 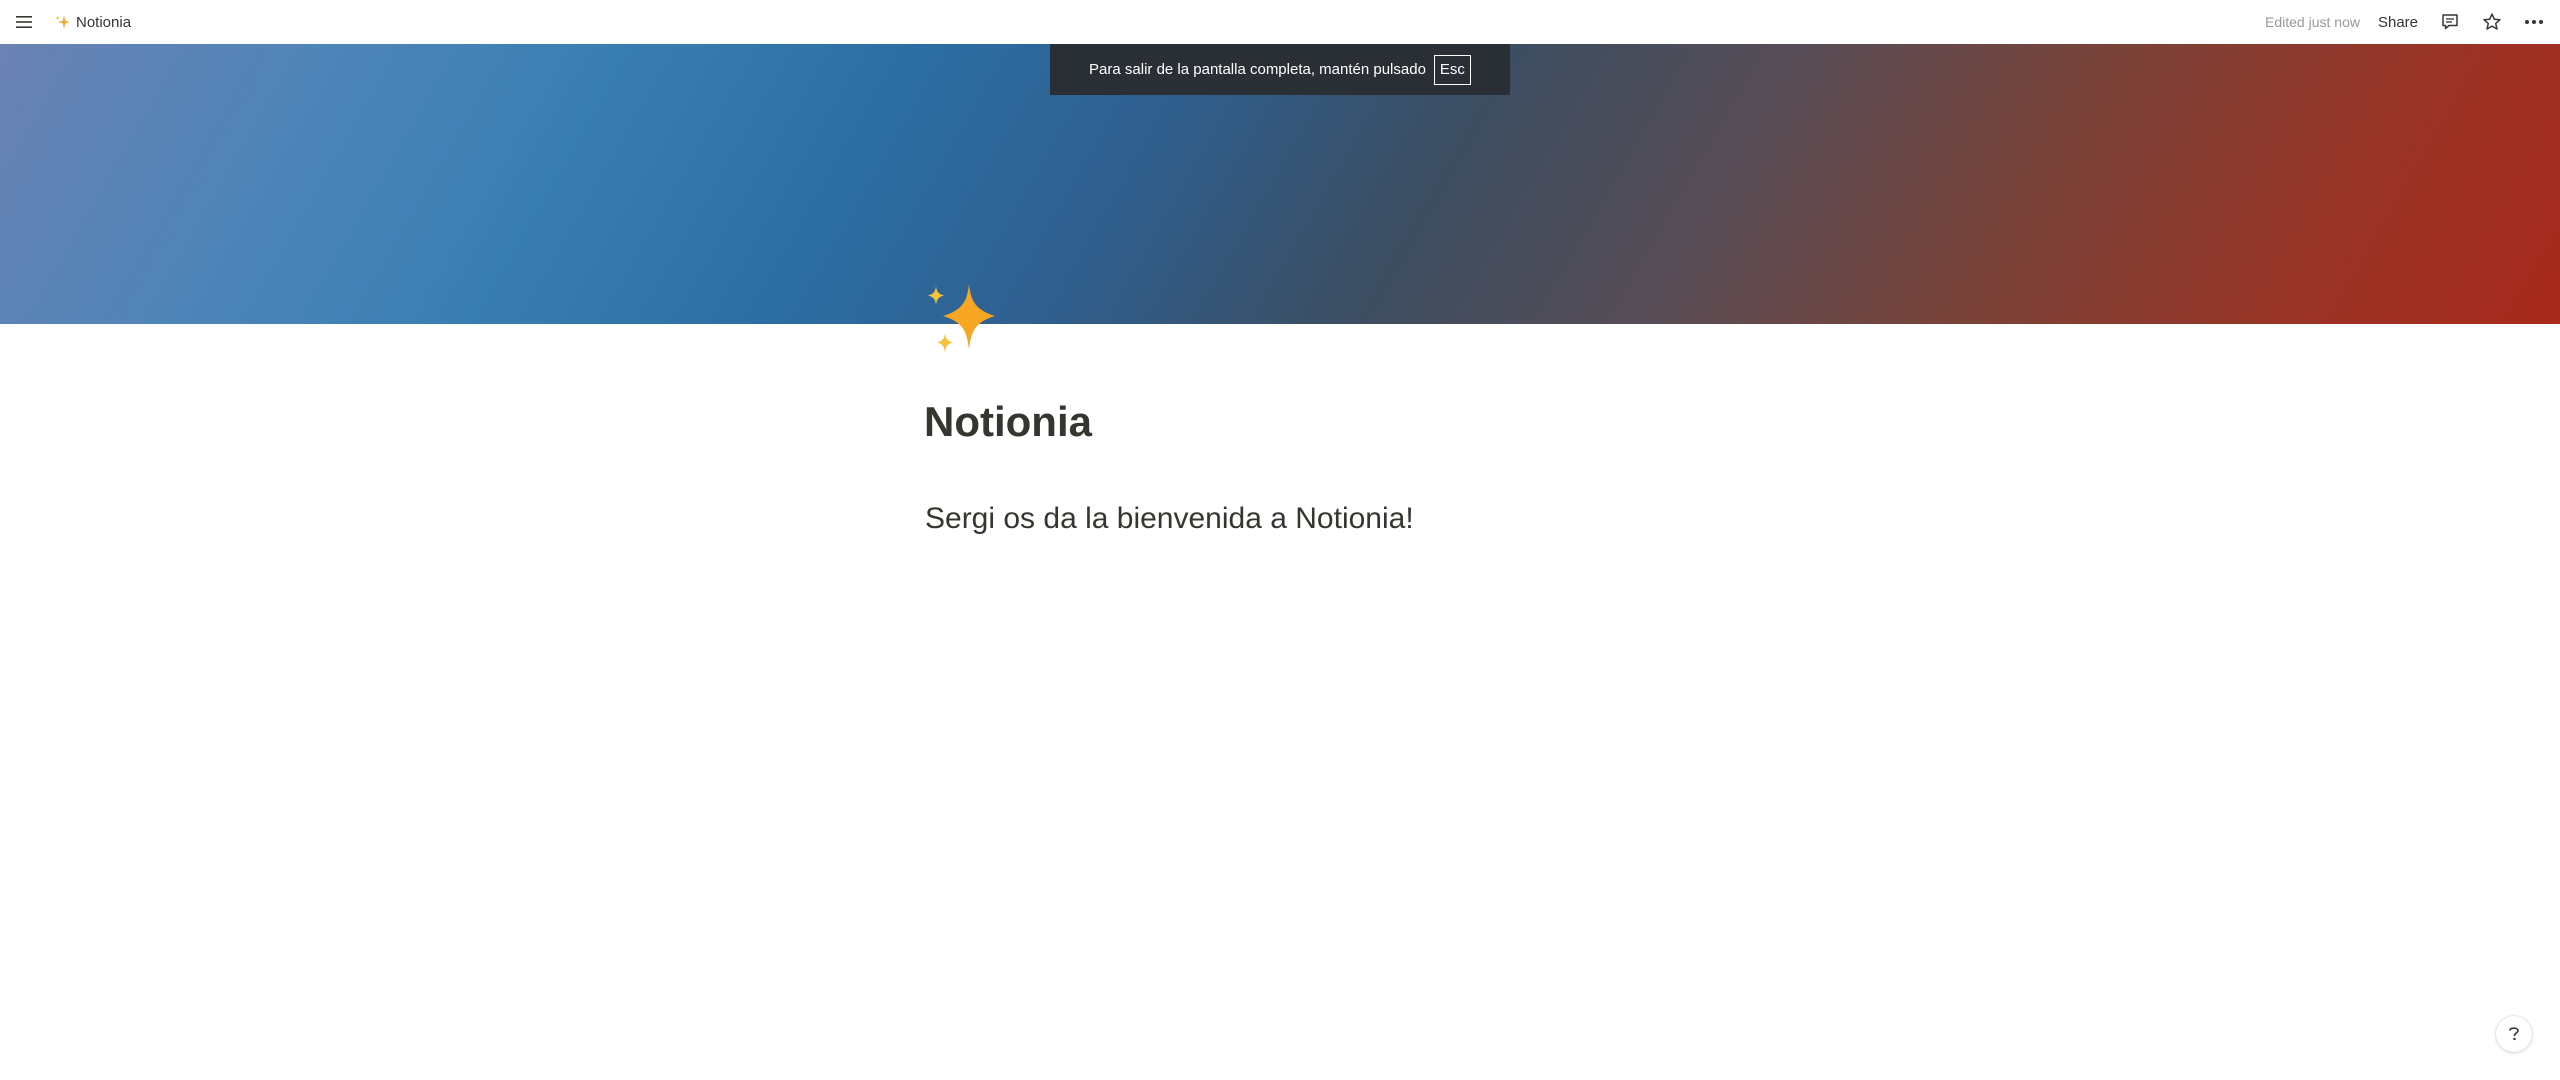 What do you see at coordinates (1169, 519) in the screenshot?
I see `heading-block: Sergi os da la bienvenida a Notionia!` at bounding box center [1169, 519].